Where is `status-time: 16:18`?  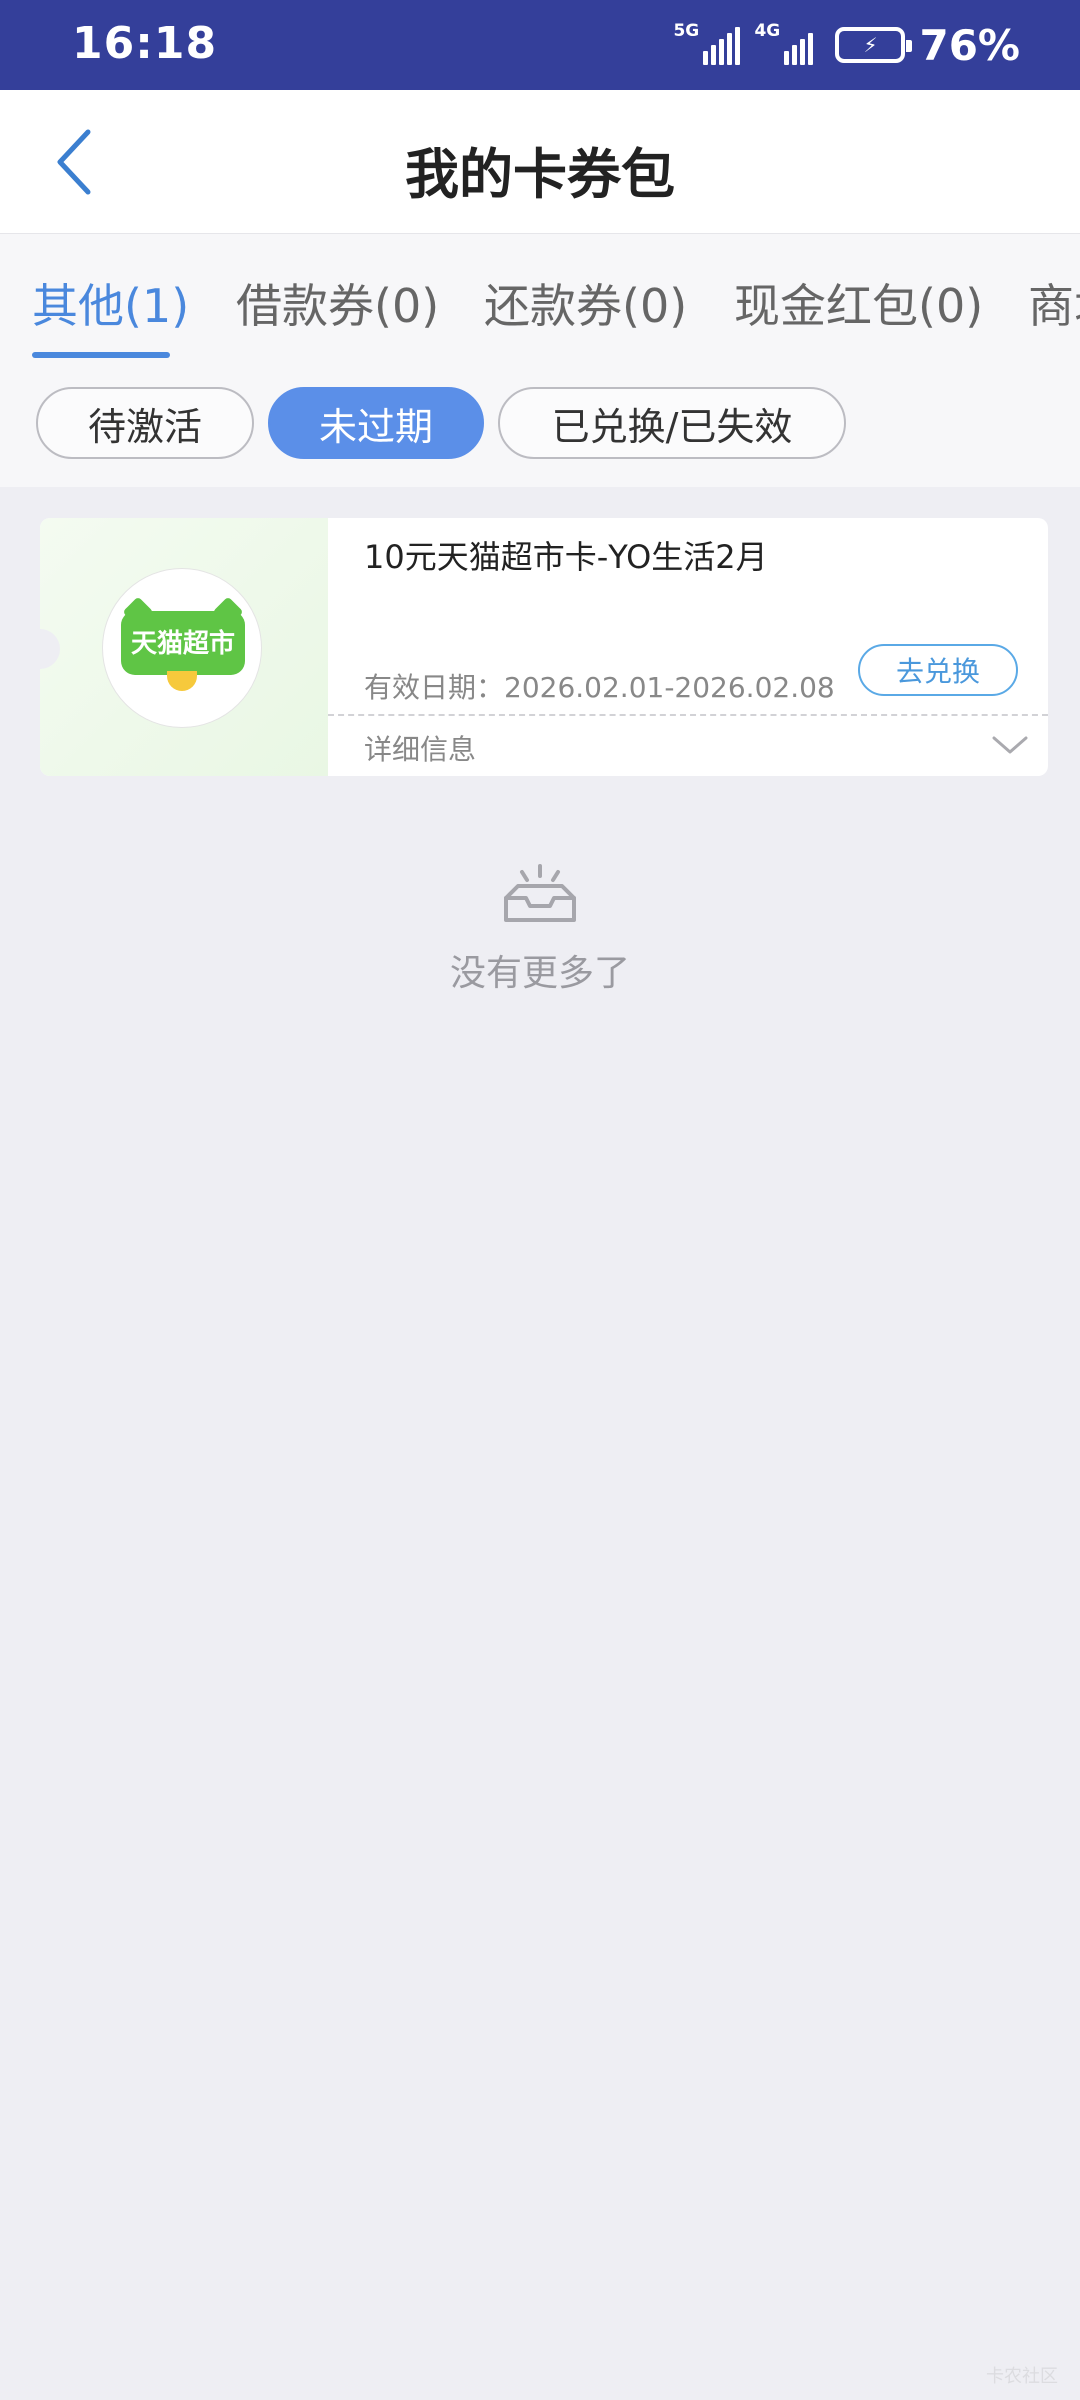
status-time: 16:18 is located at coordinates (145, 43).